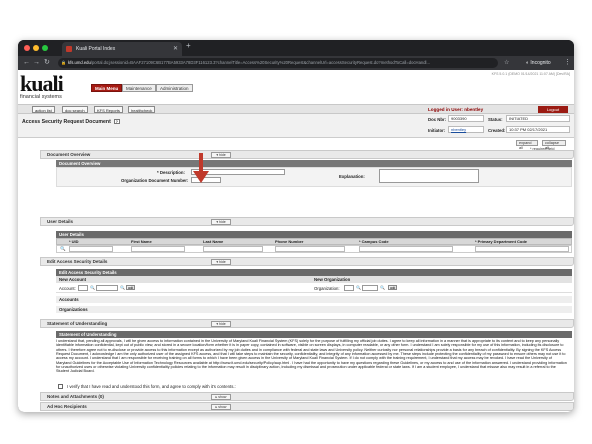  I want to click on healthcheck-button: healthcheck, so click(142, 109).